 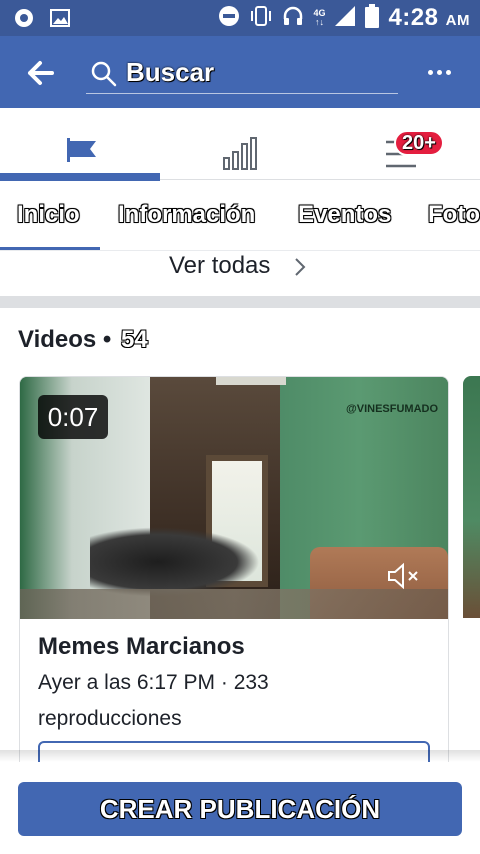 What do you see at coordinates (240, 153) in the screenshot?
I see `insights-icon` at bounding box center [240, 153].